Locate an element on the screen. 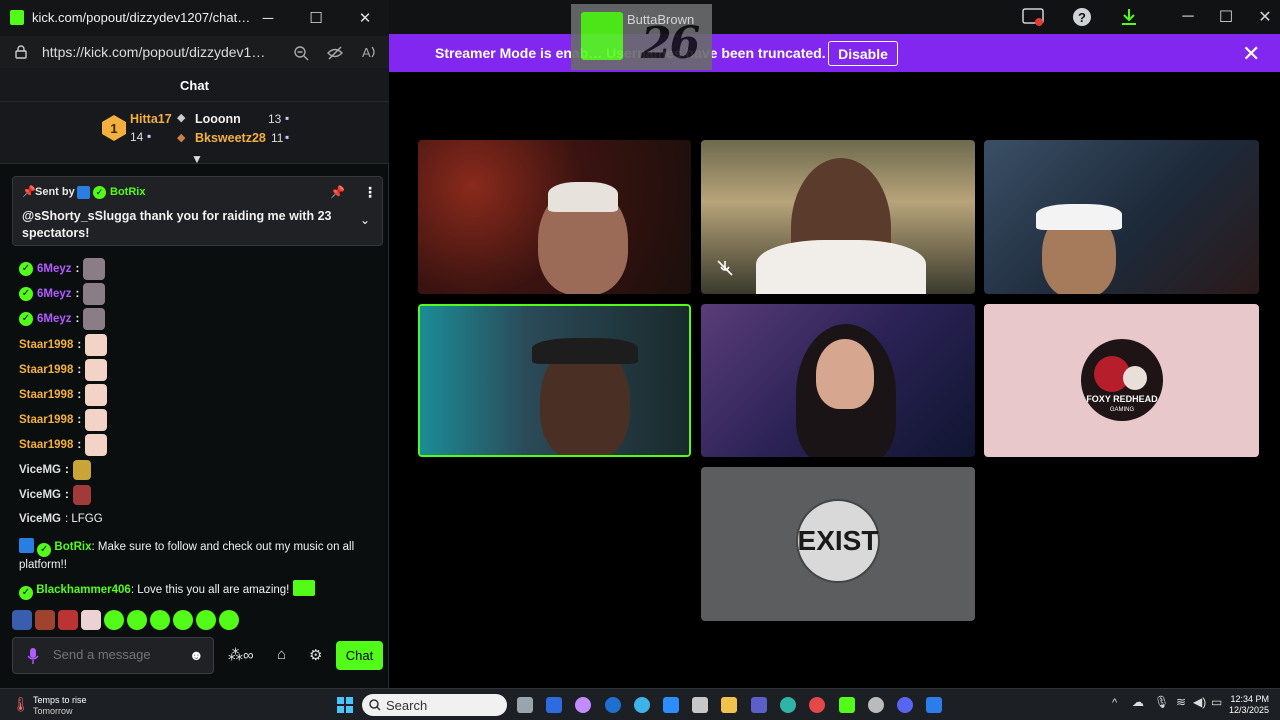 The width and height of the screenshot is (1280, 720). minimize-icon: ─ is located at coordinates (1188, 17).